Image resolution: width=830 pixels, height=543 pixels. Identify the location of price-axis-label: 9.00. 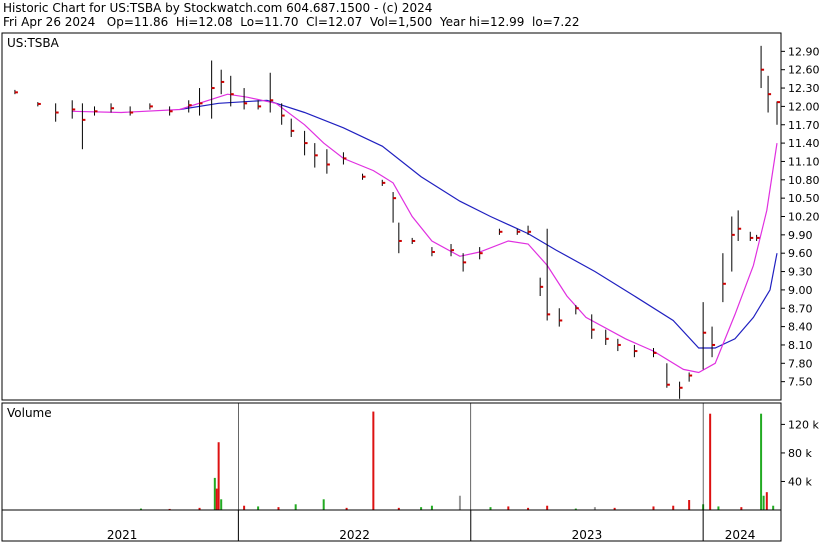
(800, 290).